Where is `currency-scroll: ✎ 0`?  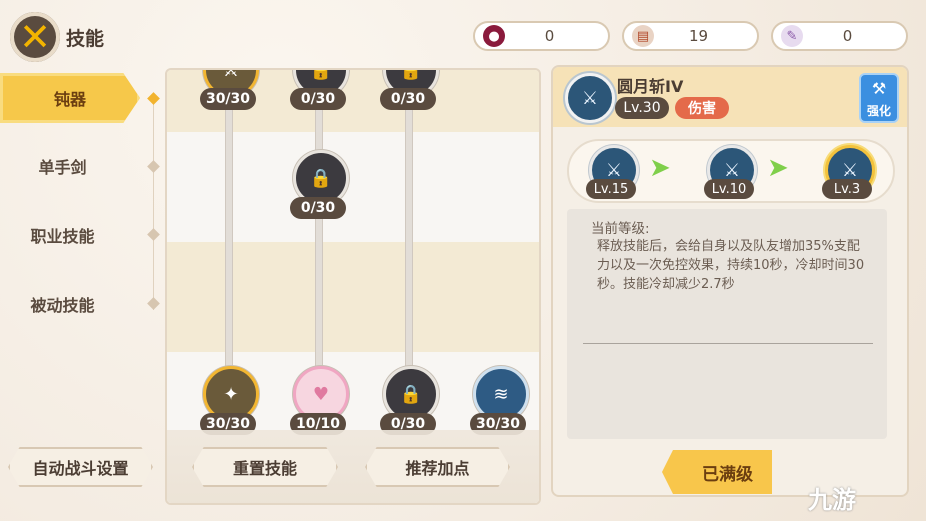 currency-scroll: ✎ 0 is located at coordinates (839, 36).